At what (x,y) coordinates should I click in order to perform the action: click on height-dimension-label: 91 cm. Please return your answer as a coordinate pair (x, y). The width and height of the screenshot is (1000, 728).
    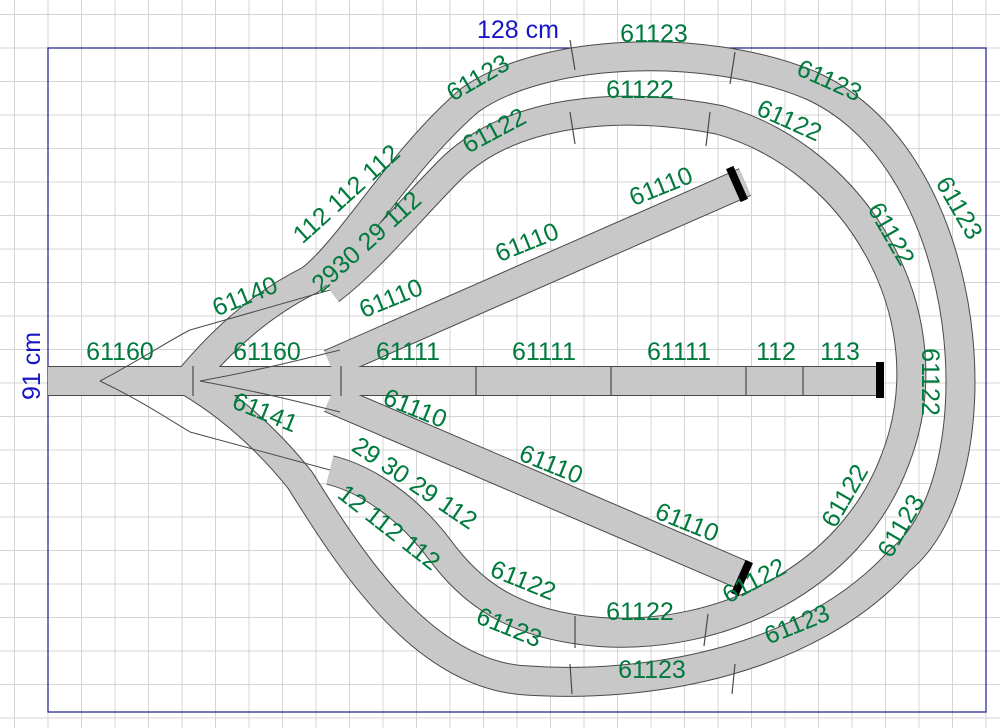
    Looking at the image, I should click on (32, 366).